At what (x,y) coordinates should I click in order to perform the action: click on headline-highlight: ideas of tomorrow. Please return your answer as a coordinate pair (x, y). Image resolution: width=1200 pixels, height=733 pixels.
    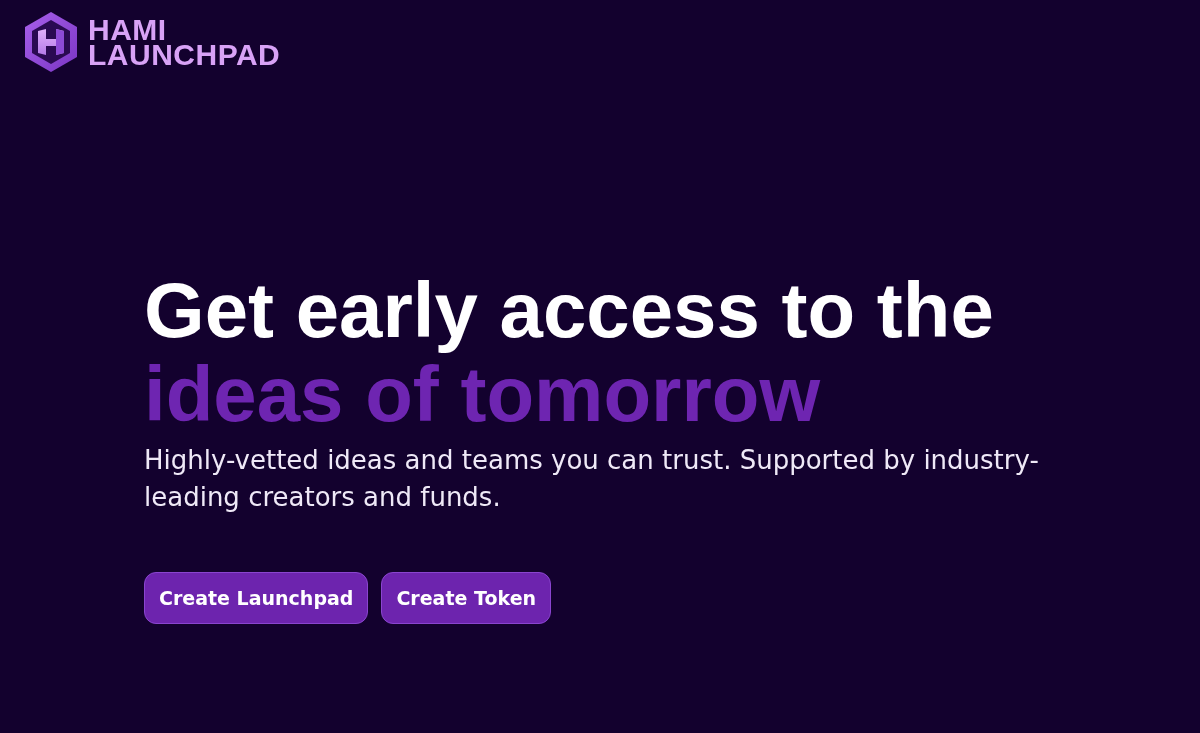
    Looking at the image, I should click on (482, 394).